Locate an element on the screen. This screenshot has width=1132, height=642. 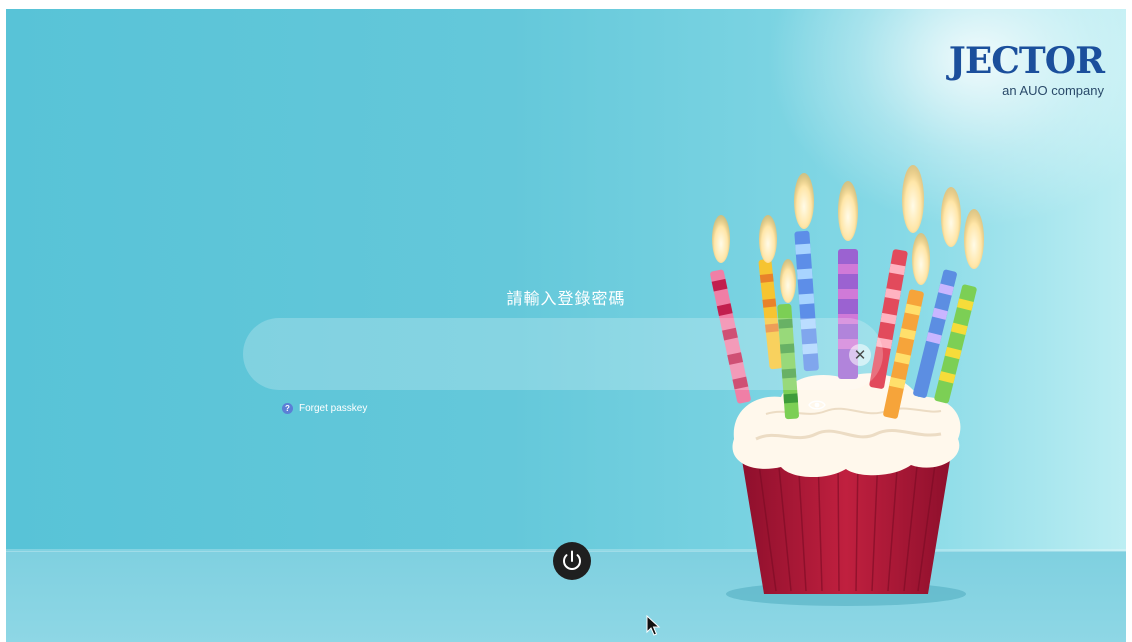
logo-tagline: an AUO company is located at coordinates (1053, 90).